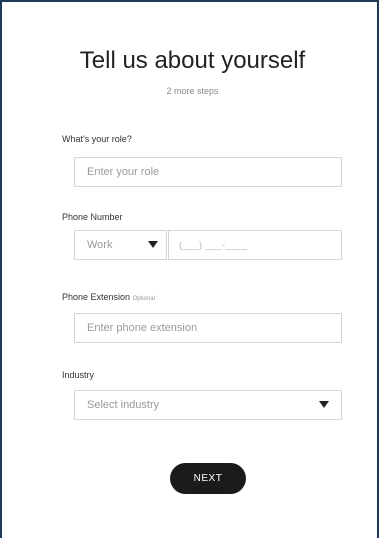 This screenshot has width=381, height=538. I want to click on phone-extension-label: Phone Extension Optional, so click(108, 297).